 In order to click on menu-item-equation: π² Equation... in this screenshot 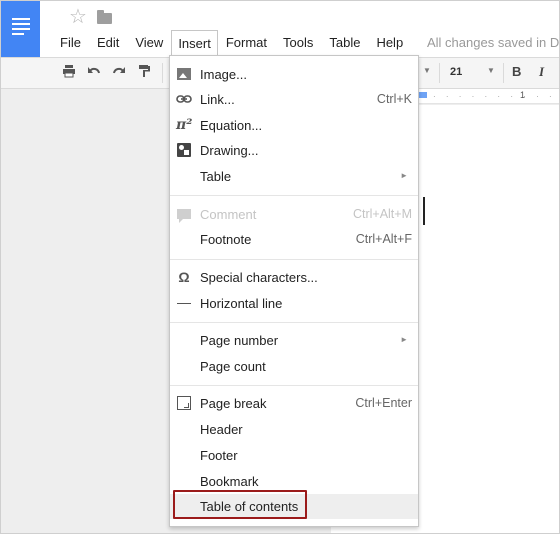, I will do `click(294, 125)`.